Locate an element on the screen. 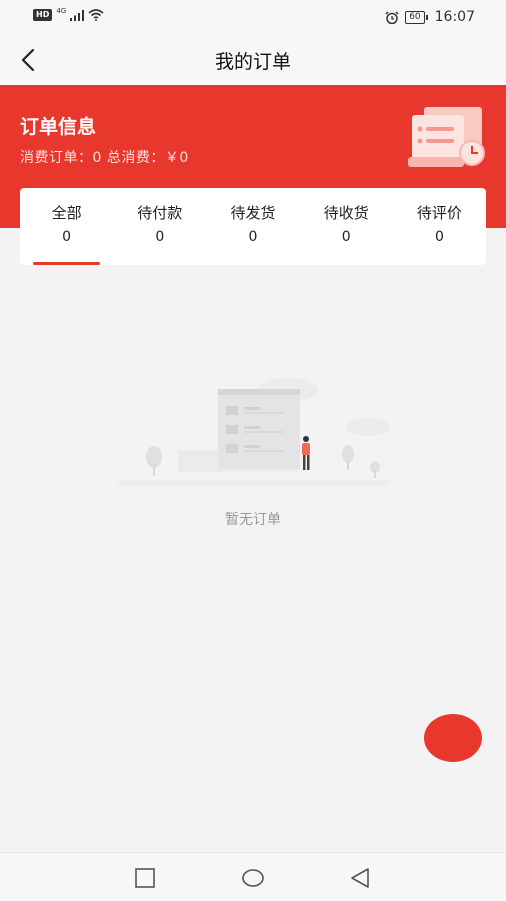  tab-pending-review: 待评价 0 is located at coordinates (439, 226).